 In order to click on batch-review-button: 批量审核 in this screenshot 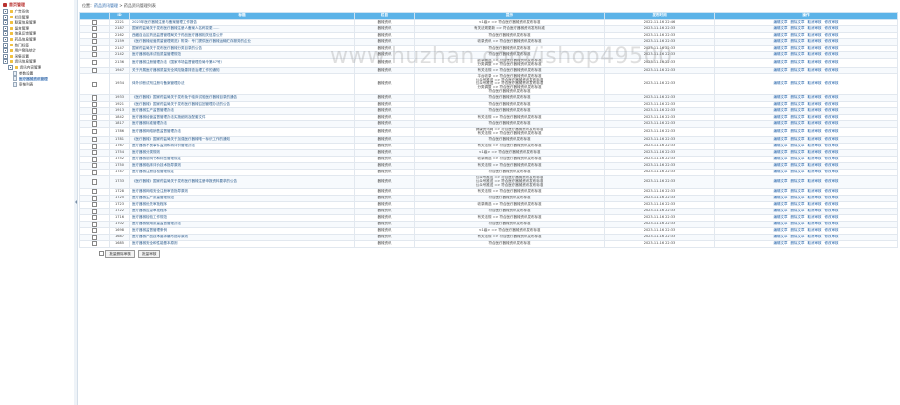, I will do `click(149, 253)`.